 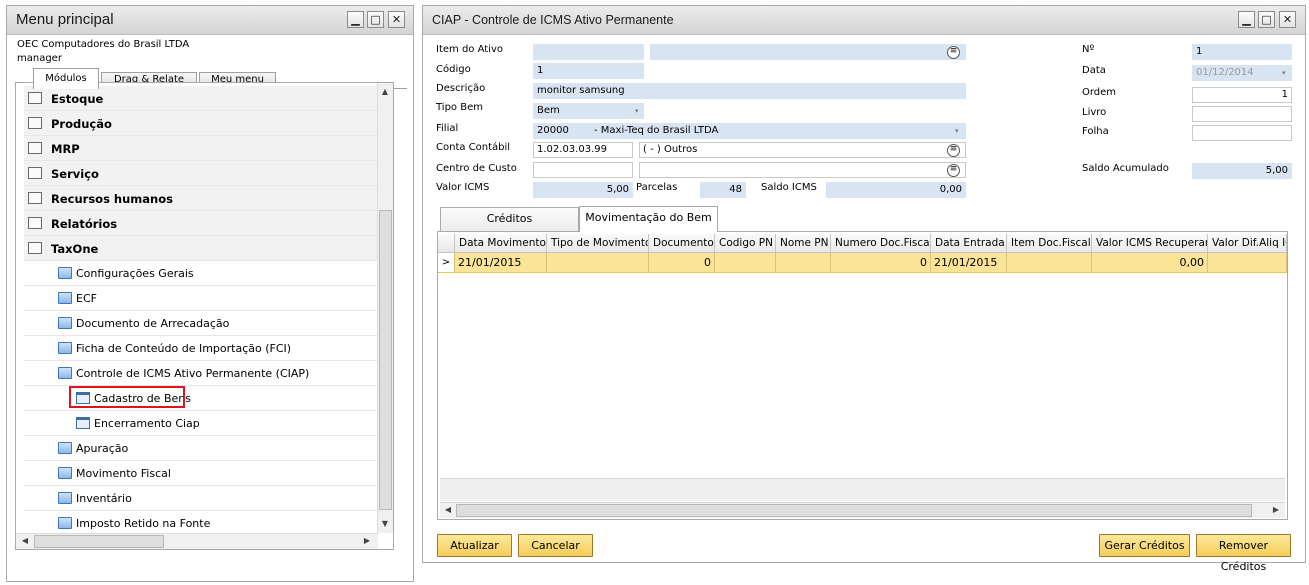 What do you see at coordinates (588, 52) in the screenshot?
I see `item-do-ativo-field` at bounding box center [588, 52].